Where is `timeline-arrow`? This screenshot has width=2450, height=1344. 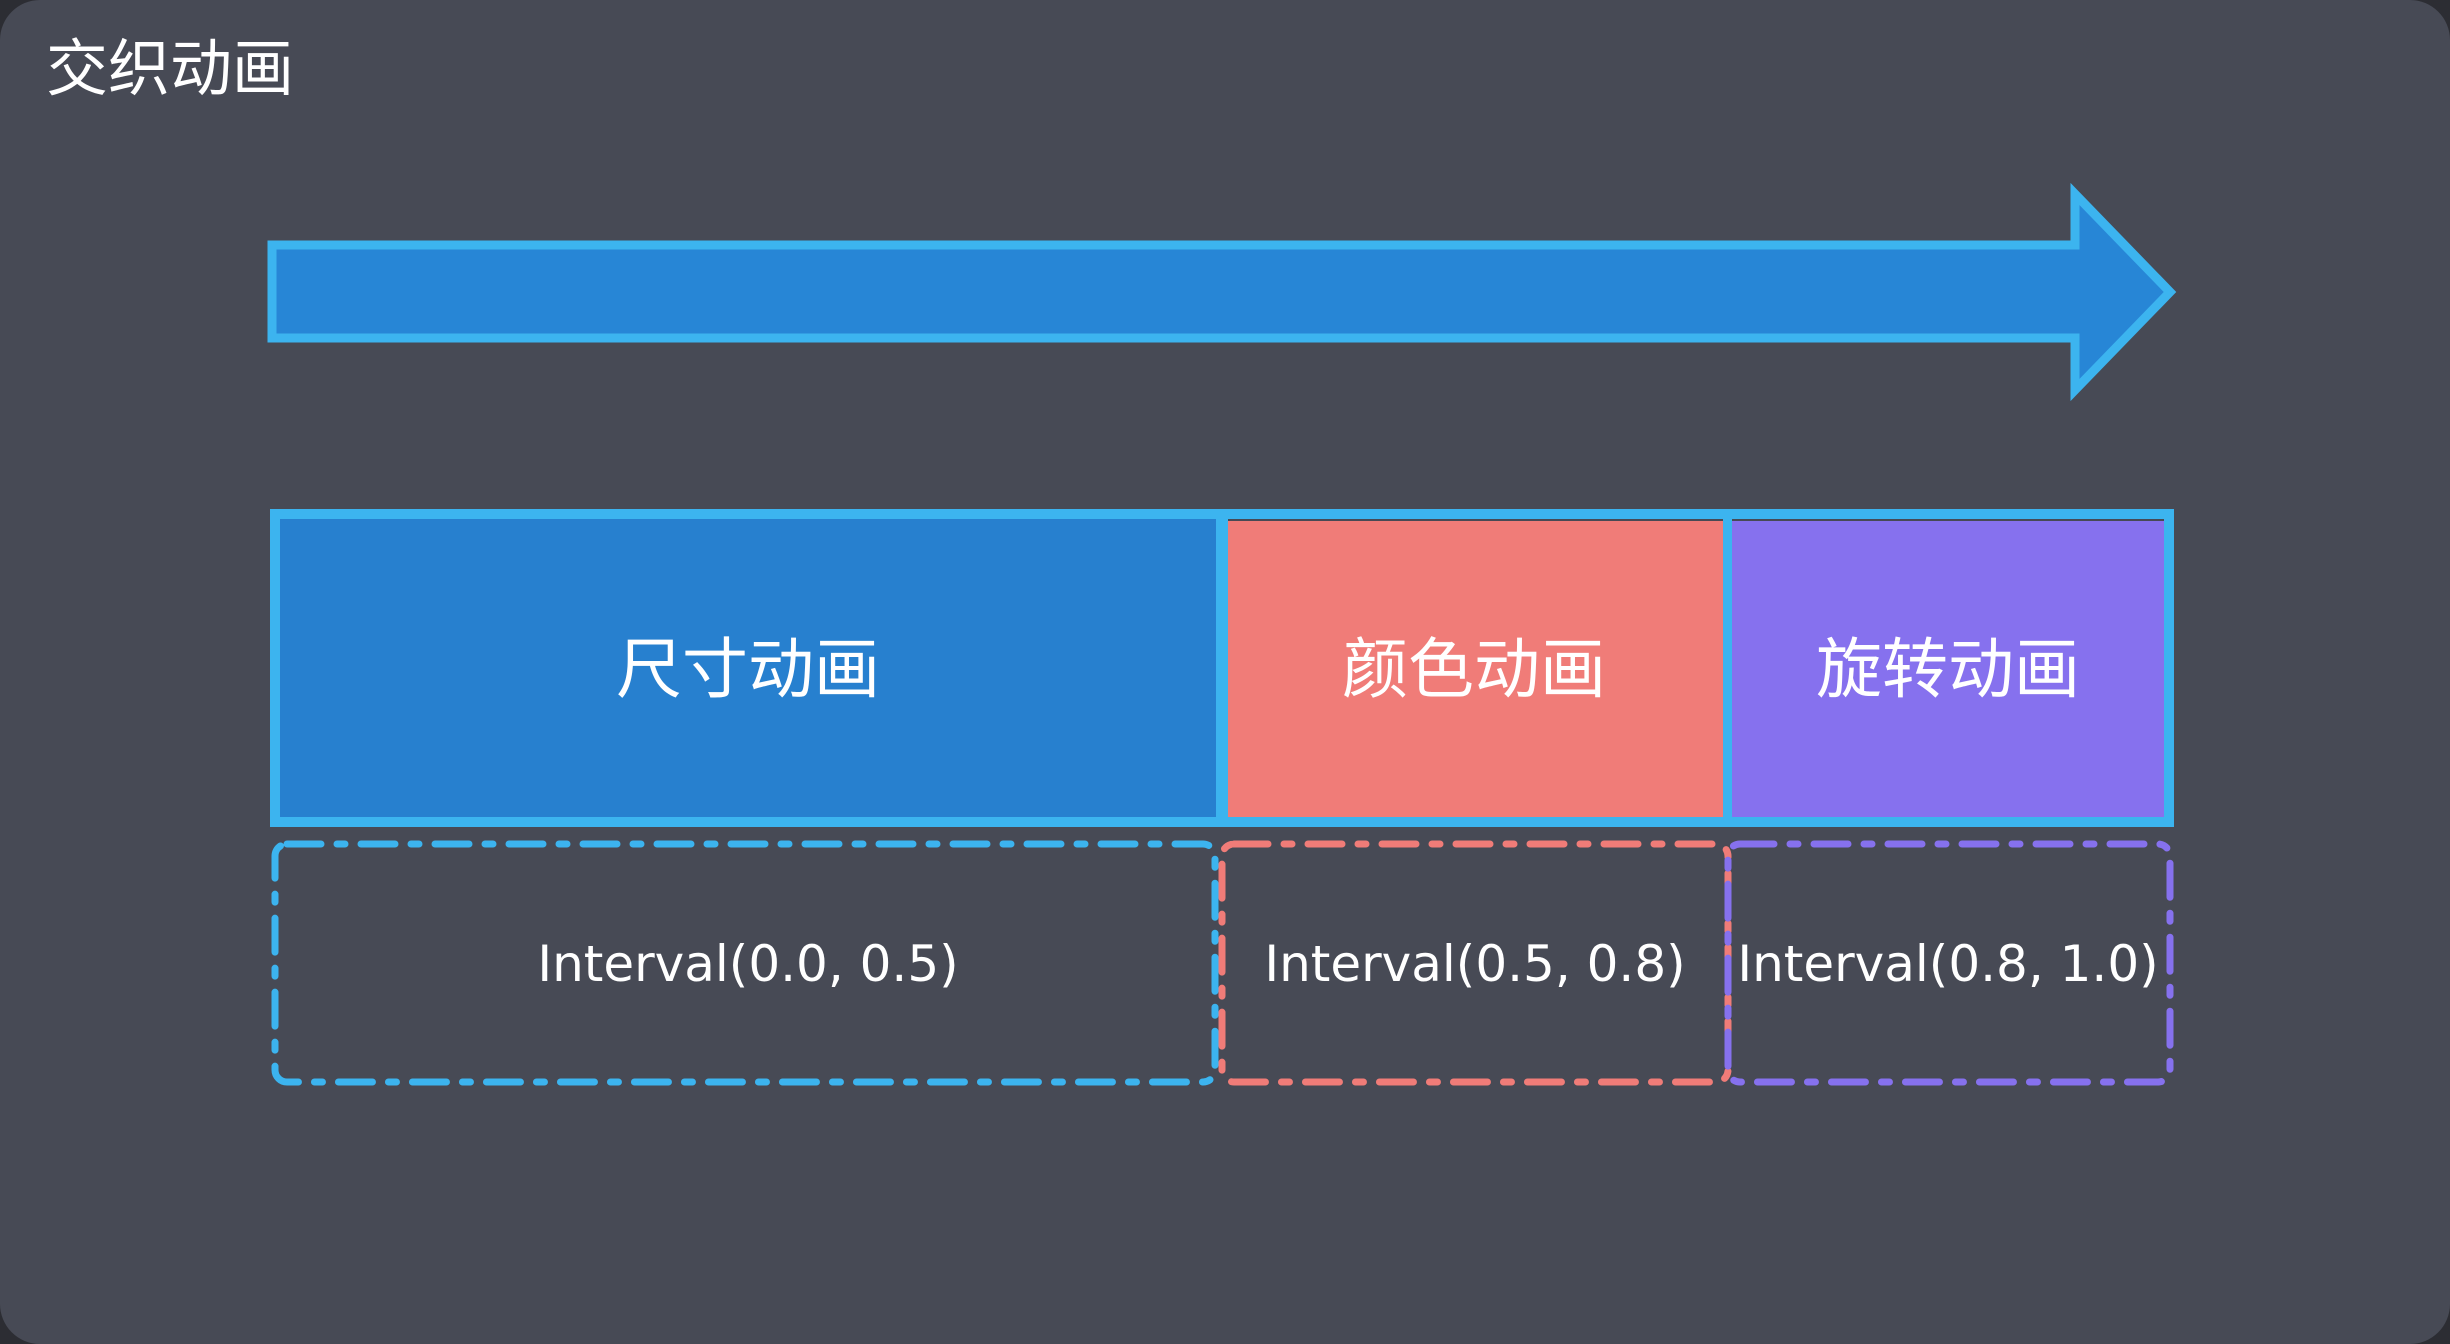
timeline-arrow is located at coordinates (1222, 292).